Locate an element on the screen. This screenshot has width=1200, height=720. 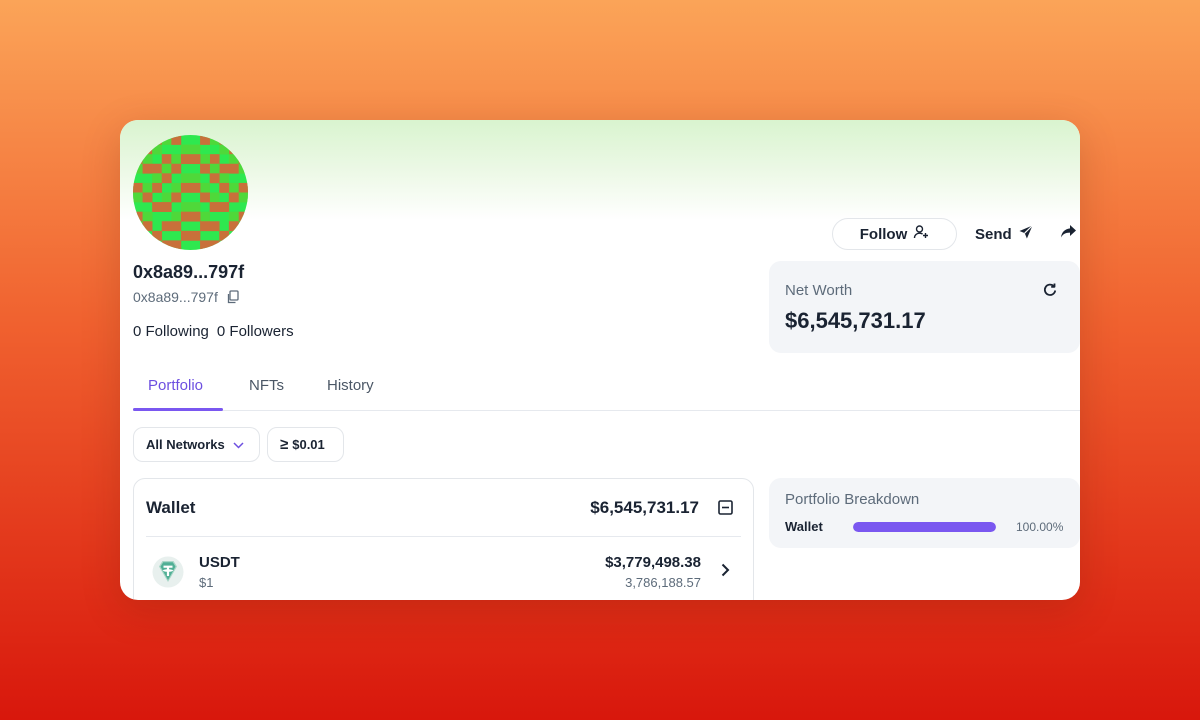
profile-name: 0x8a89...797f is located at coordinates (189, 272).